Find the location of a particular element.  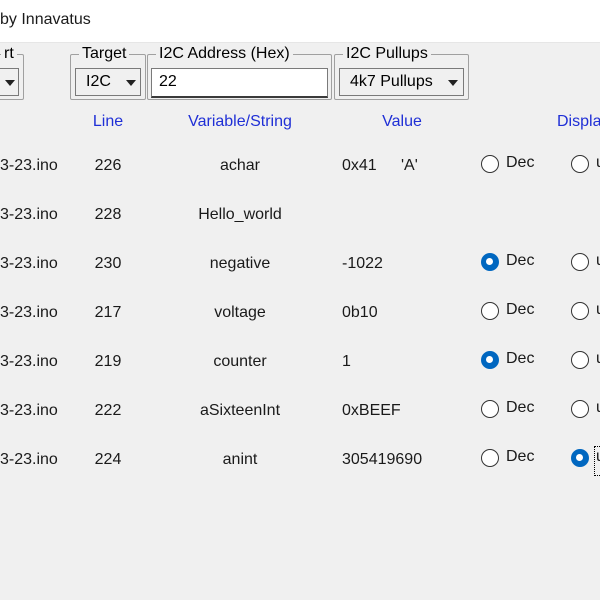

header-value: Value is located at coordinates (402, 121).